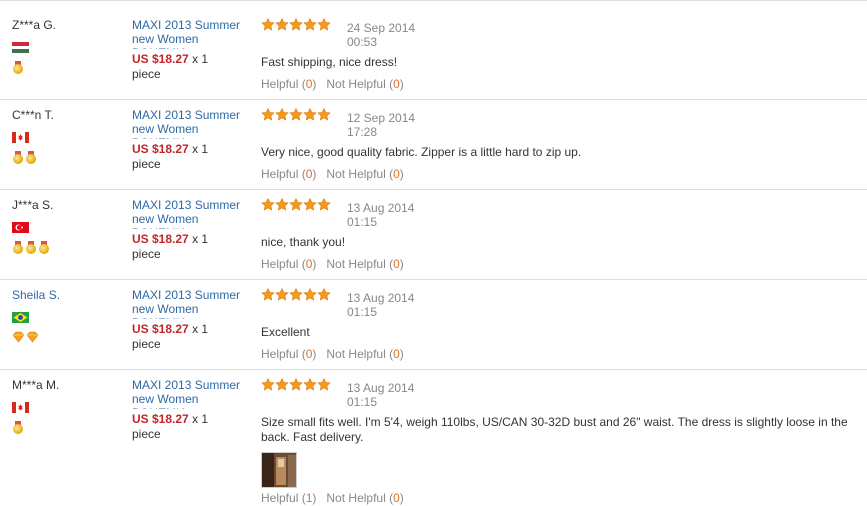 The height and width of the screenshot is (506, 867). What do you see at coordinates (279, 470) in the screenshot?
I see `review-photo-thumbnail` at bounding box center [279, 470].